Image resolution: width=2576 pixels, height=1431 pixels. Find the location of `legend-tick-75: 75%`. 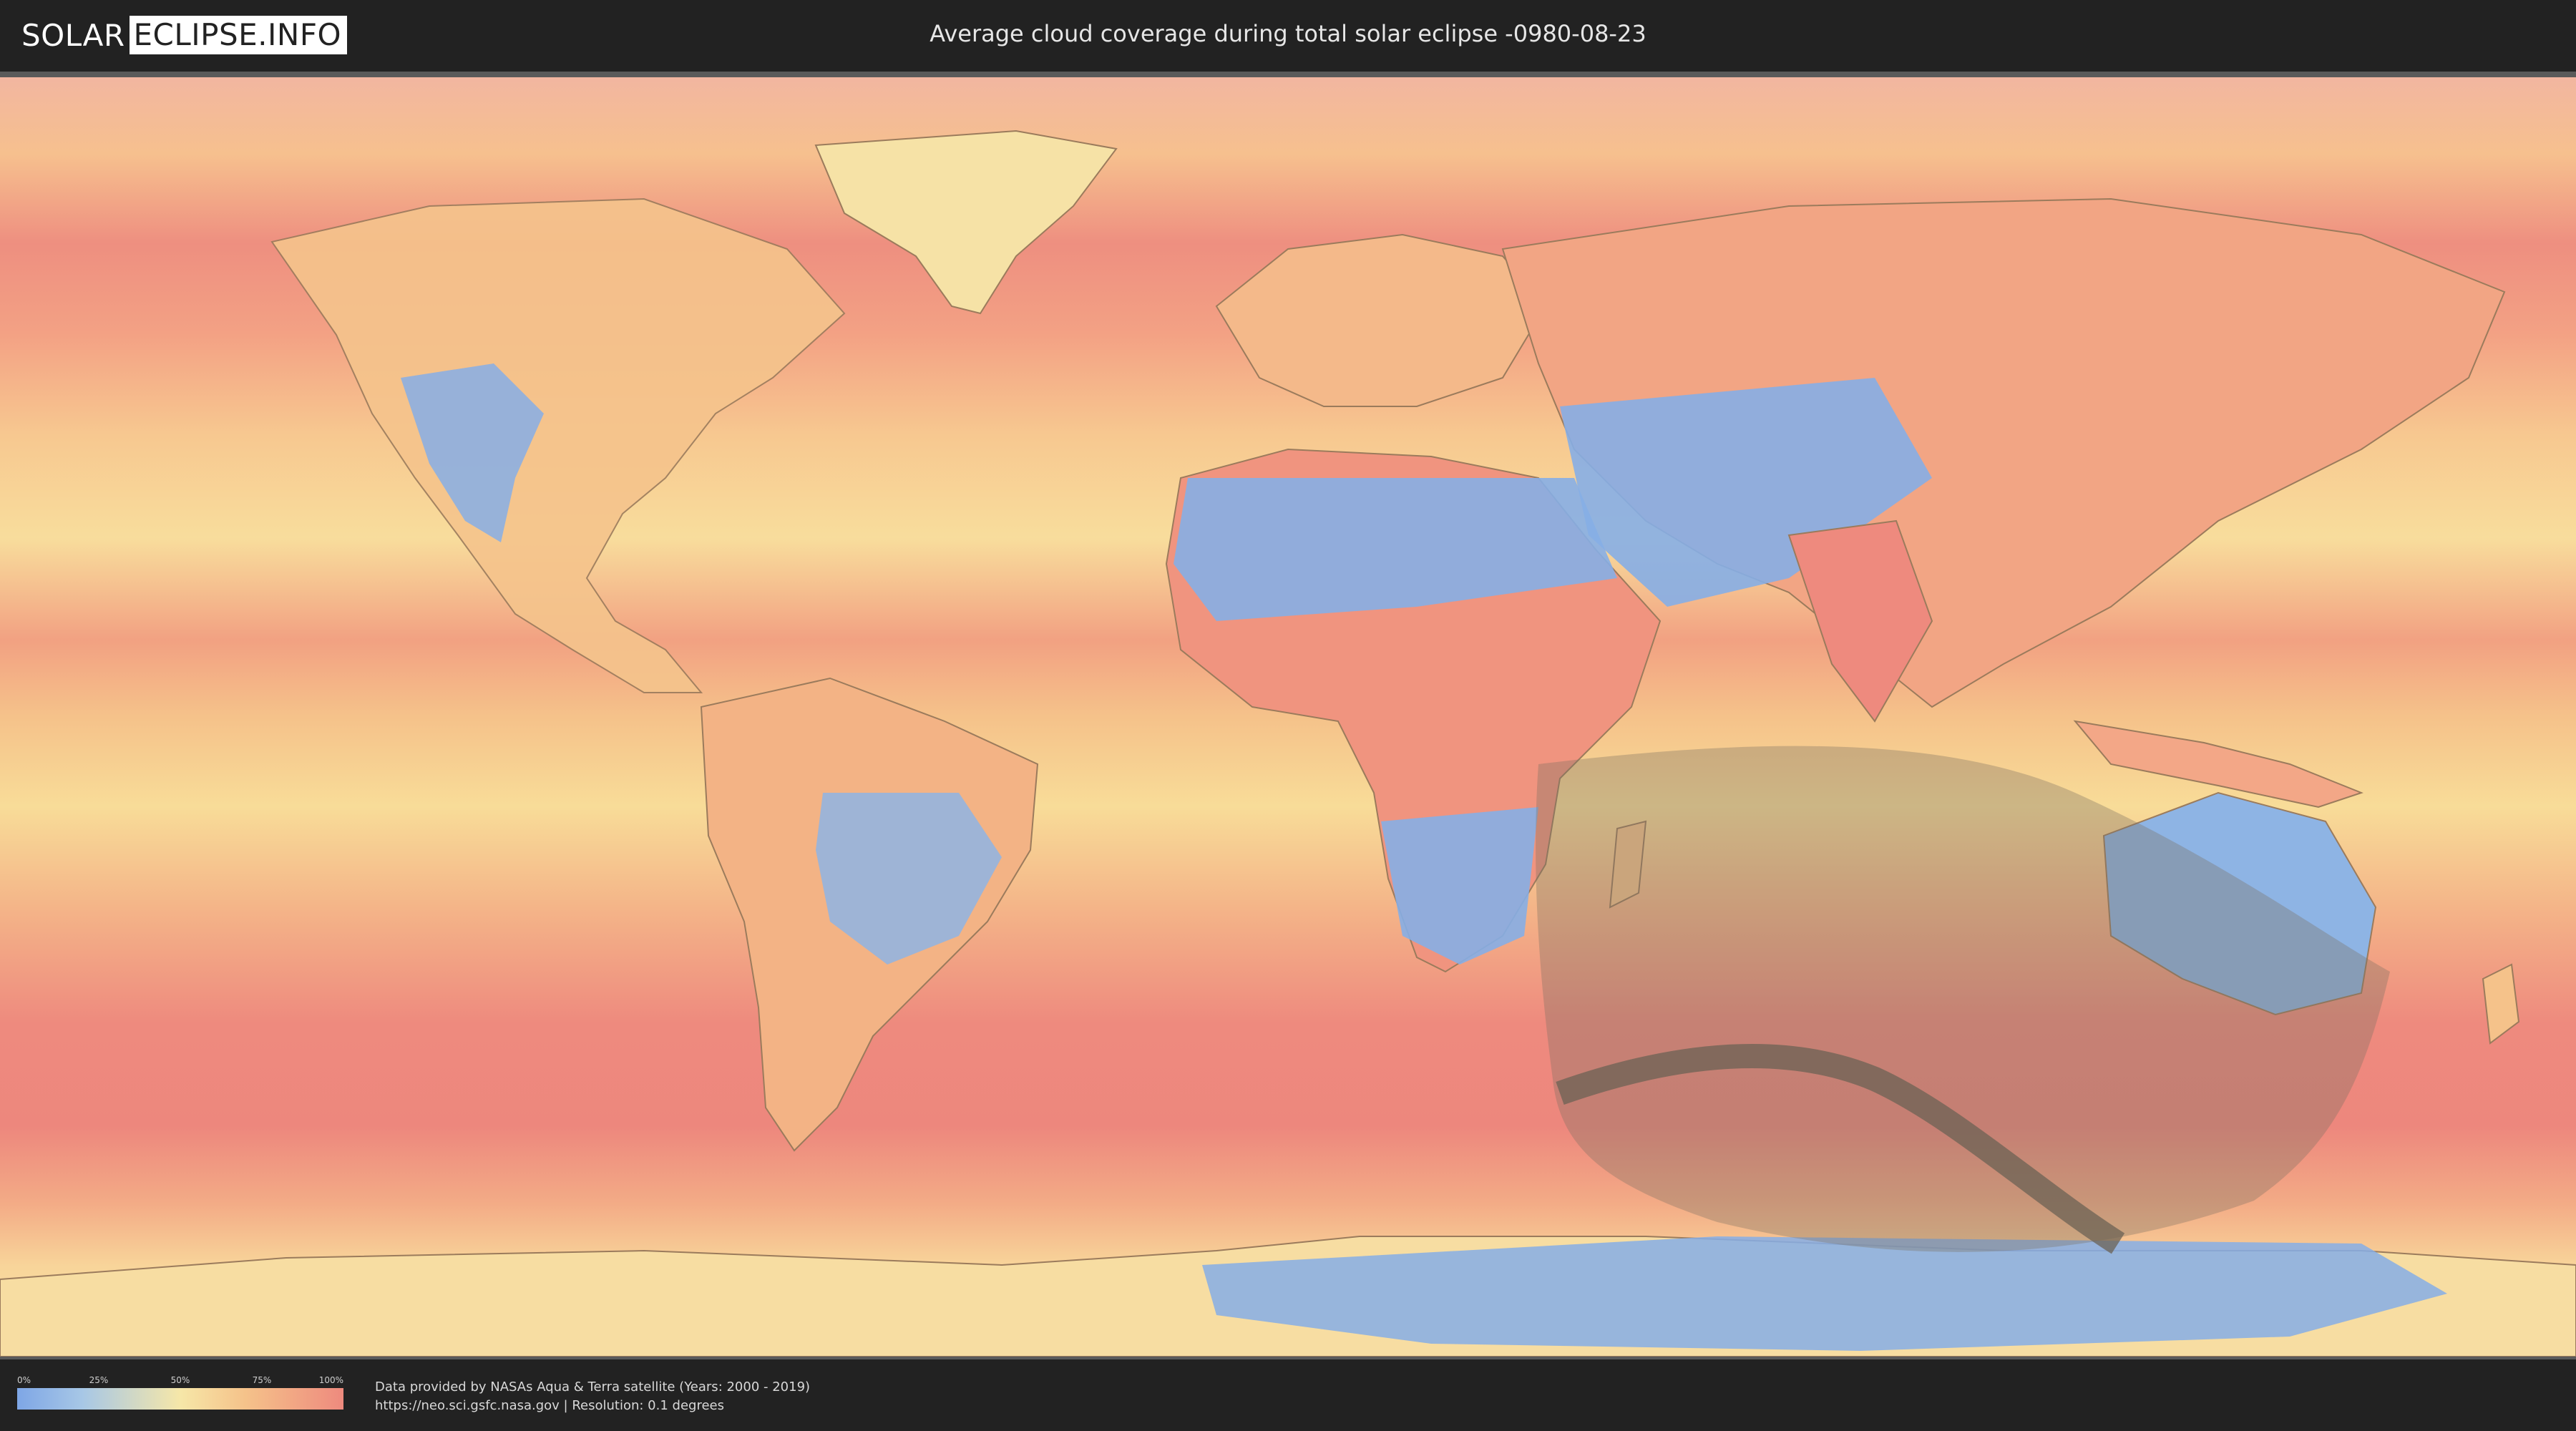

legend-tick-75: 75% is located at coordinates (262, 1380).